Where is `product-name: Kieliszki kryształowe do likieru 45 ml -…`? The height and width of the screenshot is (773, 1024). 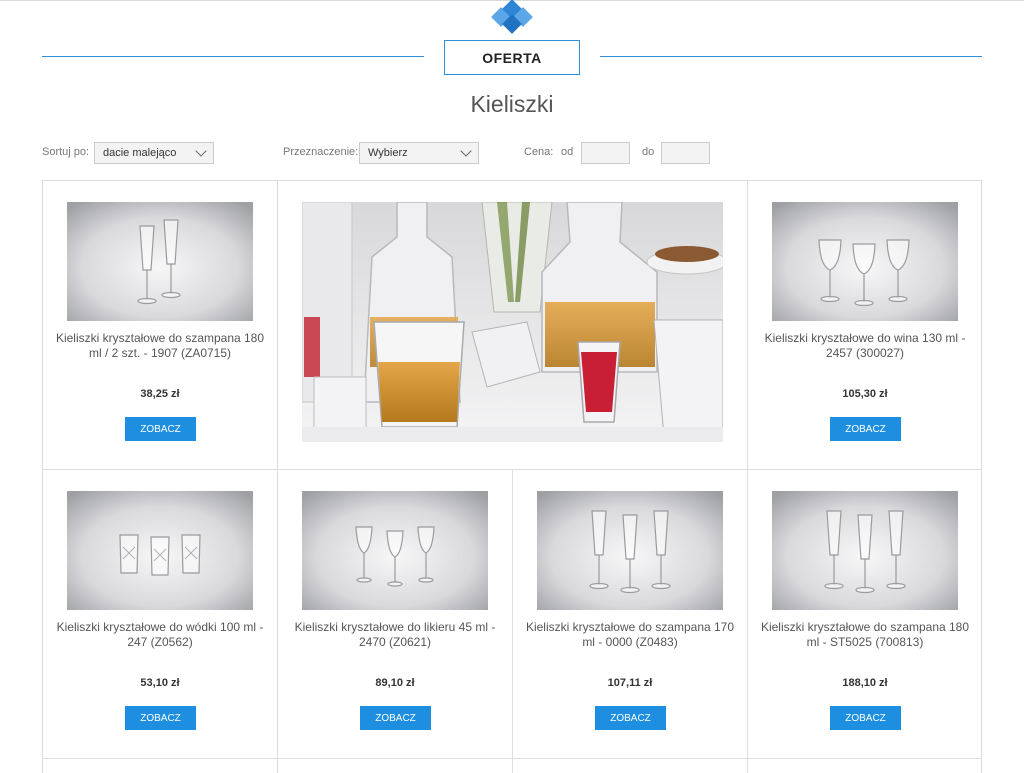
product-name: Kieliszki kryształowe do likieru 45 ml -… is located at coordinates (395, 635).